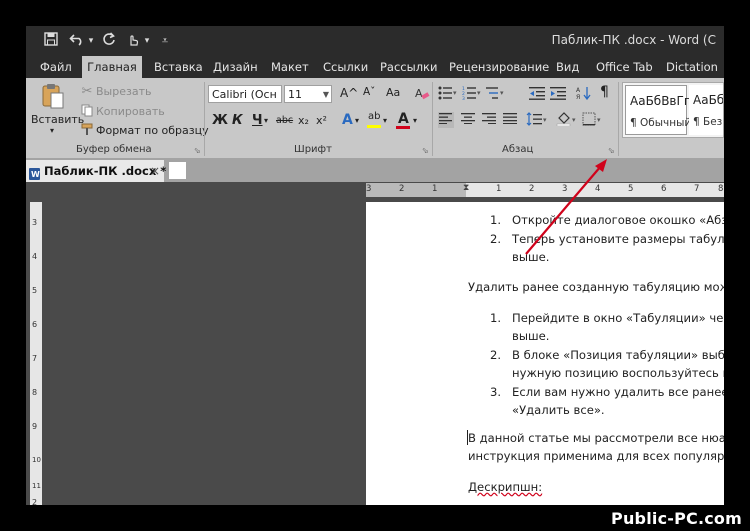  Describe the element at coordinates (374, 116) in the screenshot. I see `highlight-button: ab` at that location.